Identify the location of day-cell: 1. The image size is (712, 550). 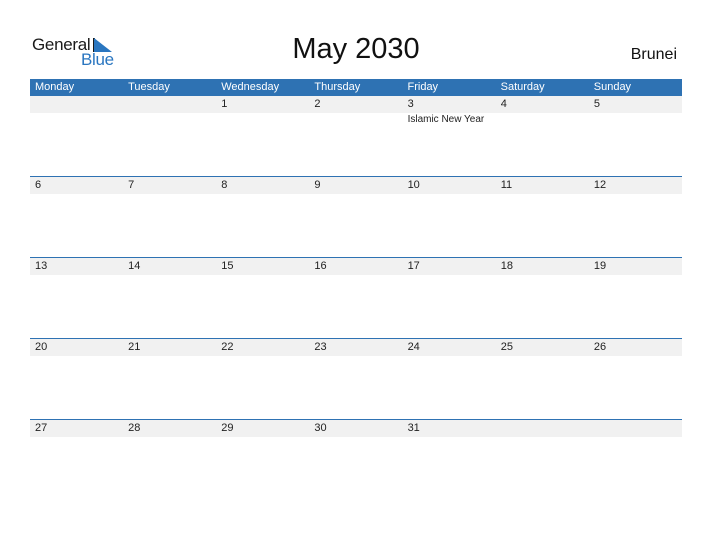
(262, 136).